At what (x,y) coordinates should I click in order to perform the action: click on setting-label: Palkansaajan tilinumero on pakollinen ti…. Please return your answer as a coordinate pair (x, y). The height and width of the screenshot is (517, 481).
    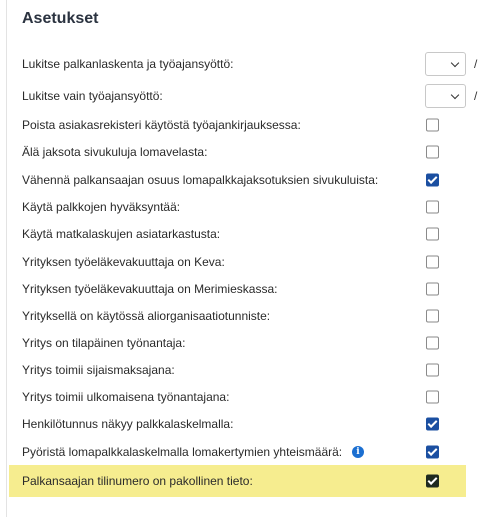
    Looking at the image, I should click on (137, 481).